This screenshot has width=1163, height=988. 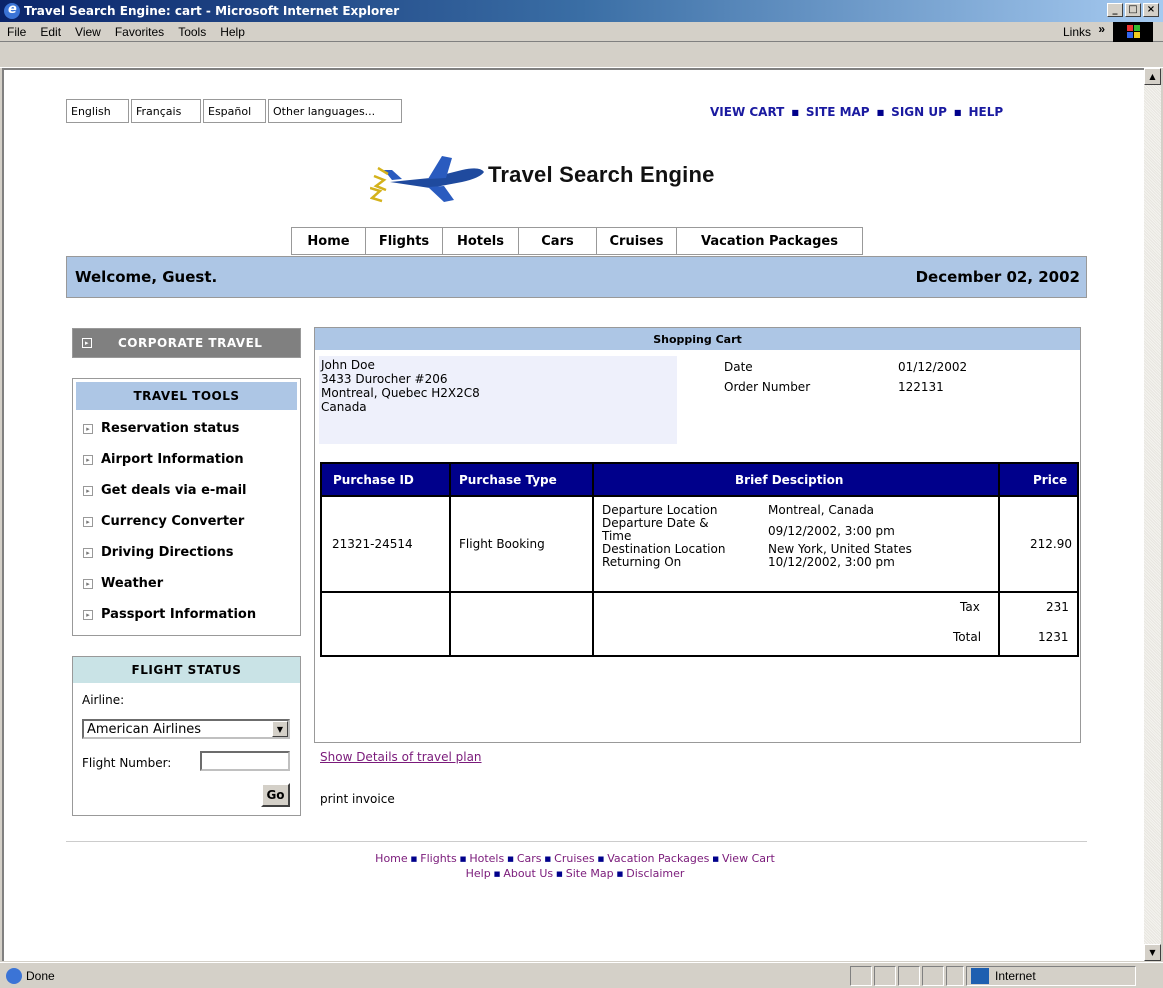 I want to click on tool-label: Passport Information, so click(x=179, y=614).